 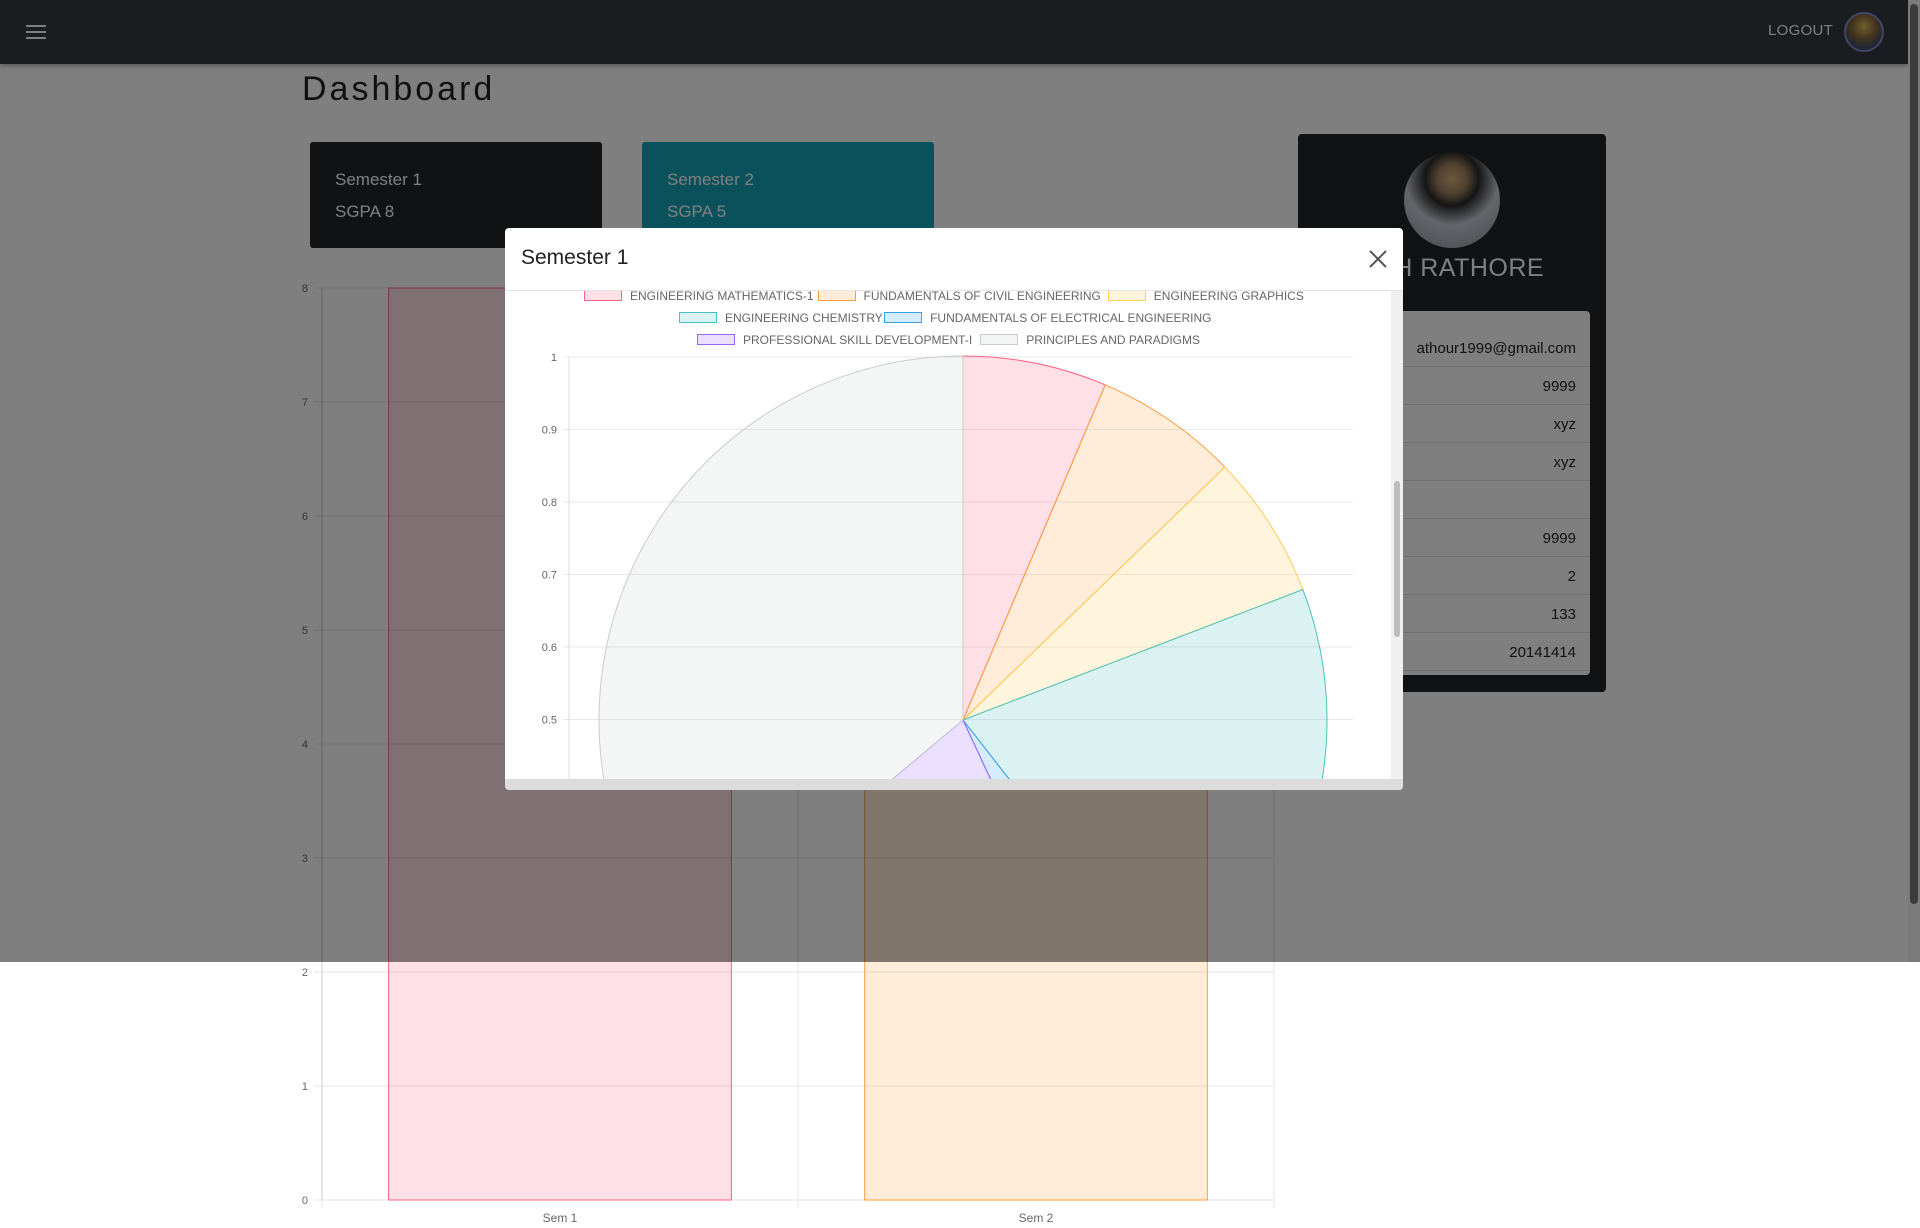 I want to click on y-tick-label: 0, so click(x=305, y=1201).